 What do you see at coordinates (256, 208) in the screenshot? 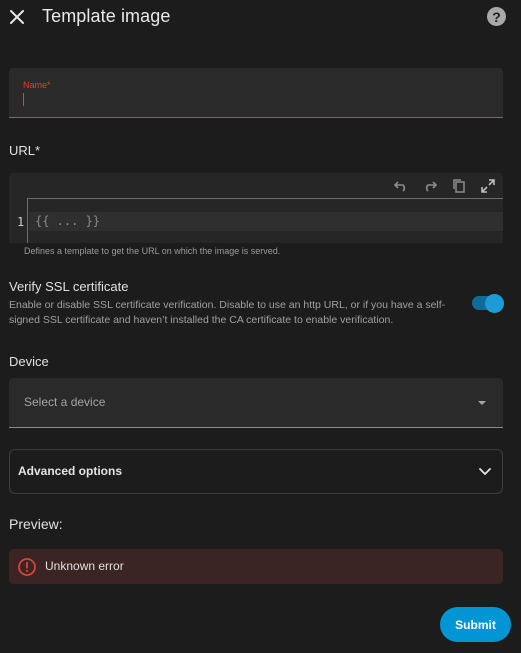
I see `url-template-editor: 1 {{ ... }}` at bounding box center [256, 208].